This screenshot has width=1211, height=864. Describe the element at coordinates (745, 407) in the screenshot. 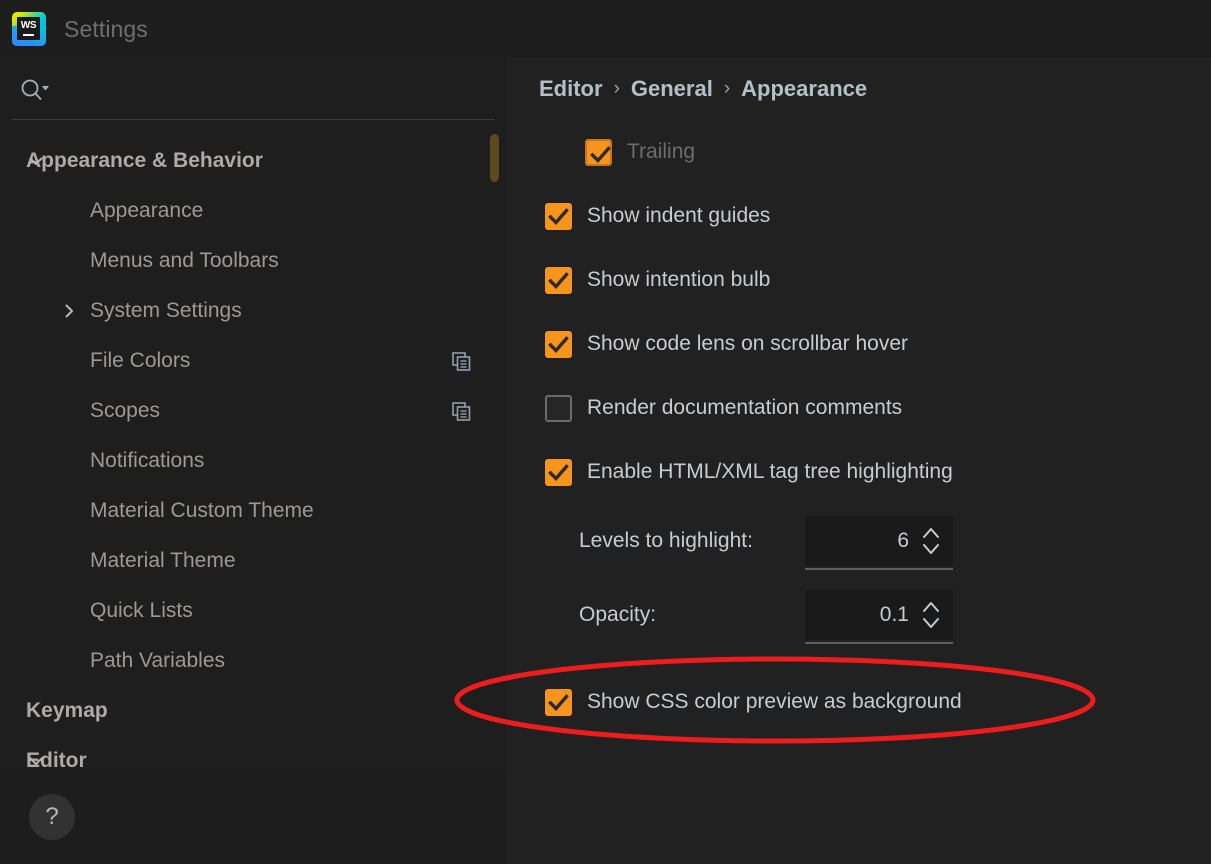

I see `checkbox-label: Render documentation comments` at that location.